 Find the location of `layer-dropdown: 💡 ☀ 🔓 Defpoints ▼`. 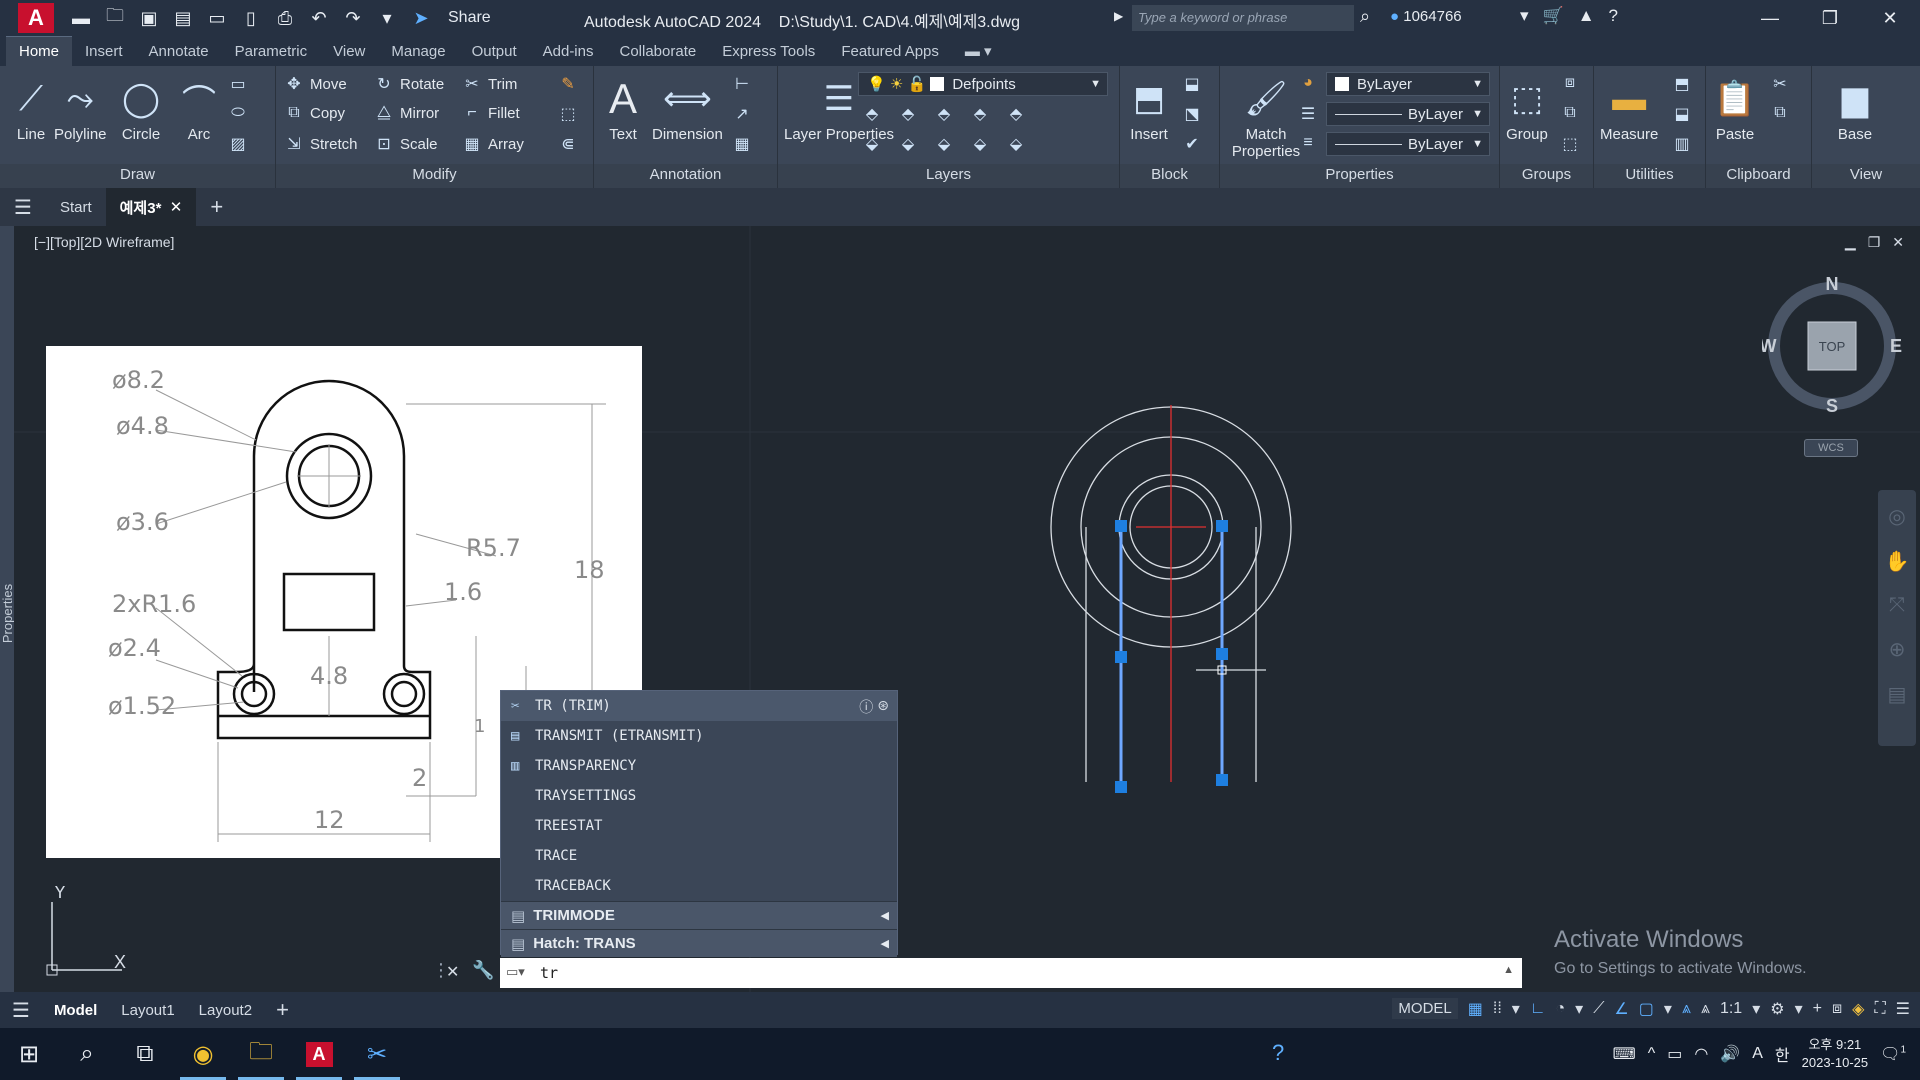

layer-dropdown: 💡 ☀ 🔓 Defpoints ▼ is located at coordinates (983, 84).